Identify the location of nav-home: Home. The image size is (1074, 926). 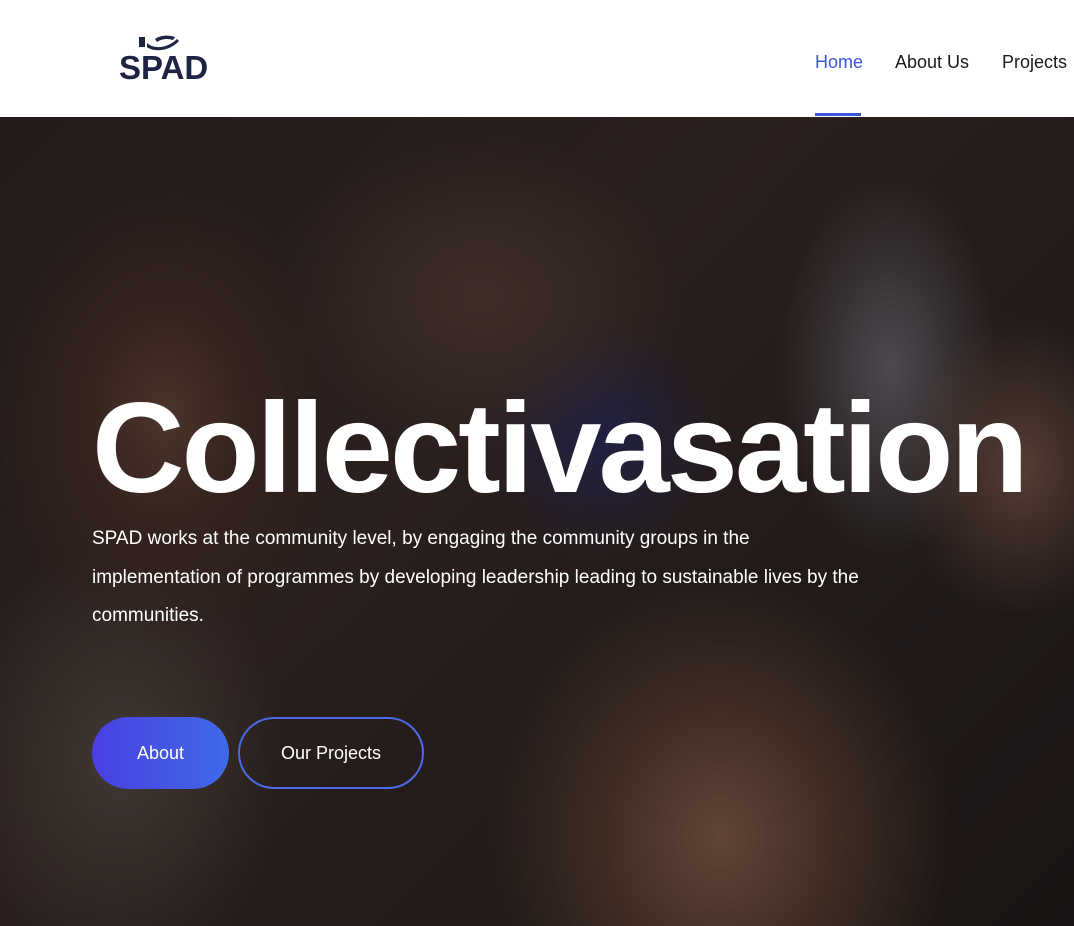
(839, 62).